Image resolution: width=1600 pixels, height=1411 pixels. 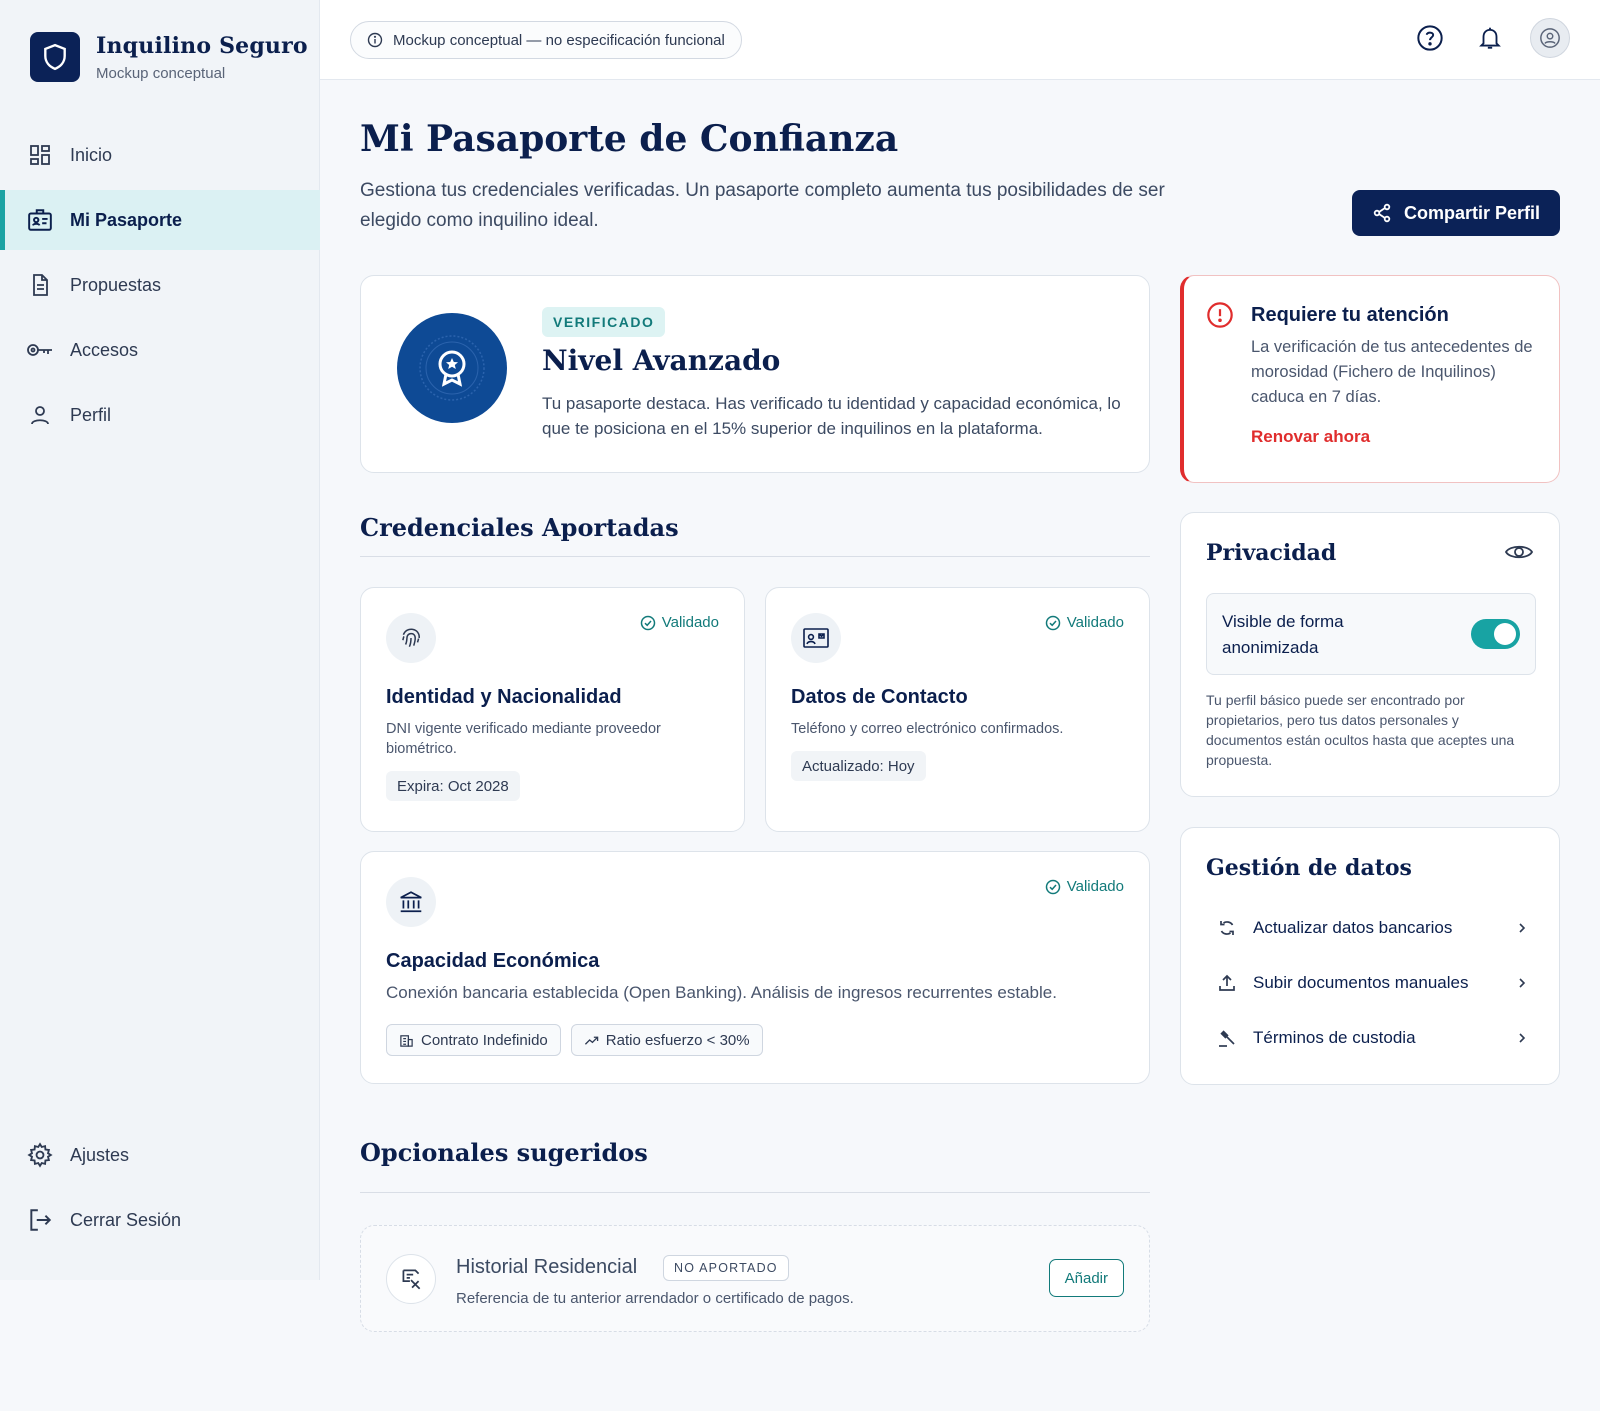 What do you see at coordinates (91, 154) in the screenshot?
I see `sidebar-item-label: Inicio` at bounding box center [91, 154].